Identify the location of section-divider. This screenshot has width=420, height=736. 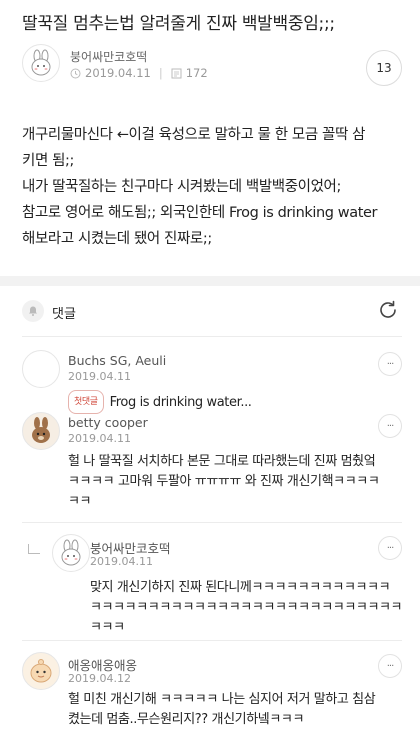
(210, 281).